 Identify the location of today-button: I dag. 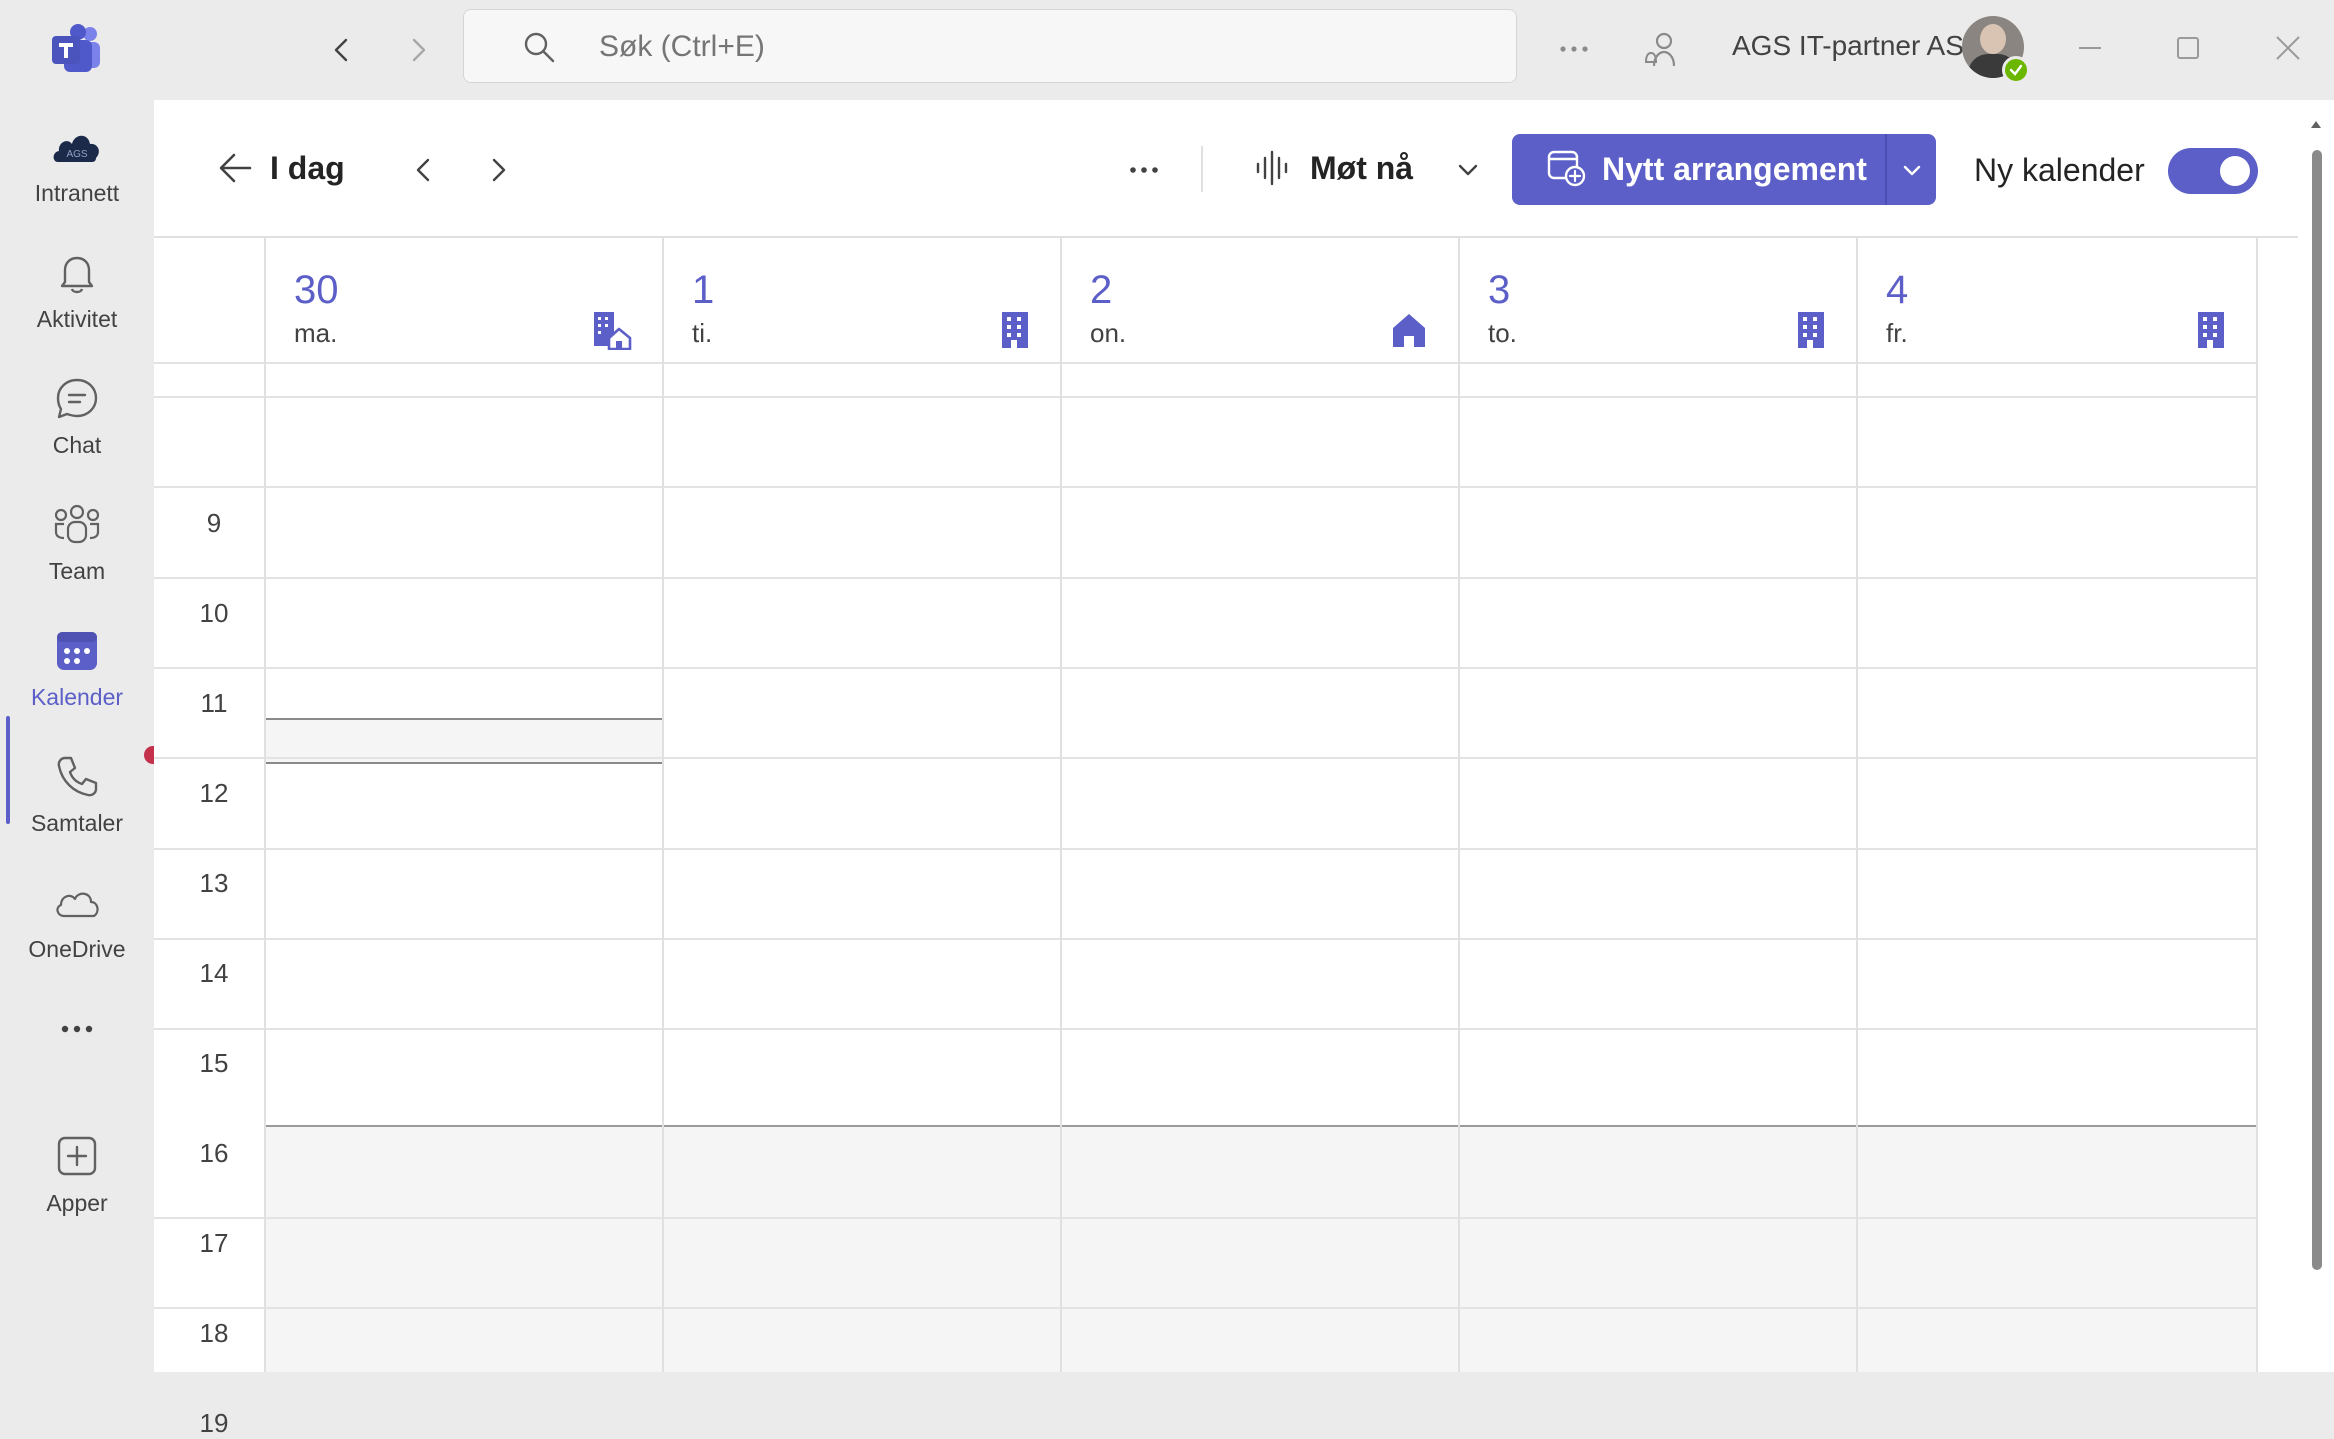
(280, 168).